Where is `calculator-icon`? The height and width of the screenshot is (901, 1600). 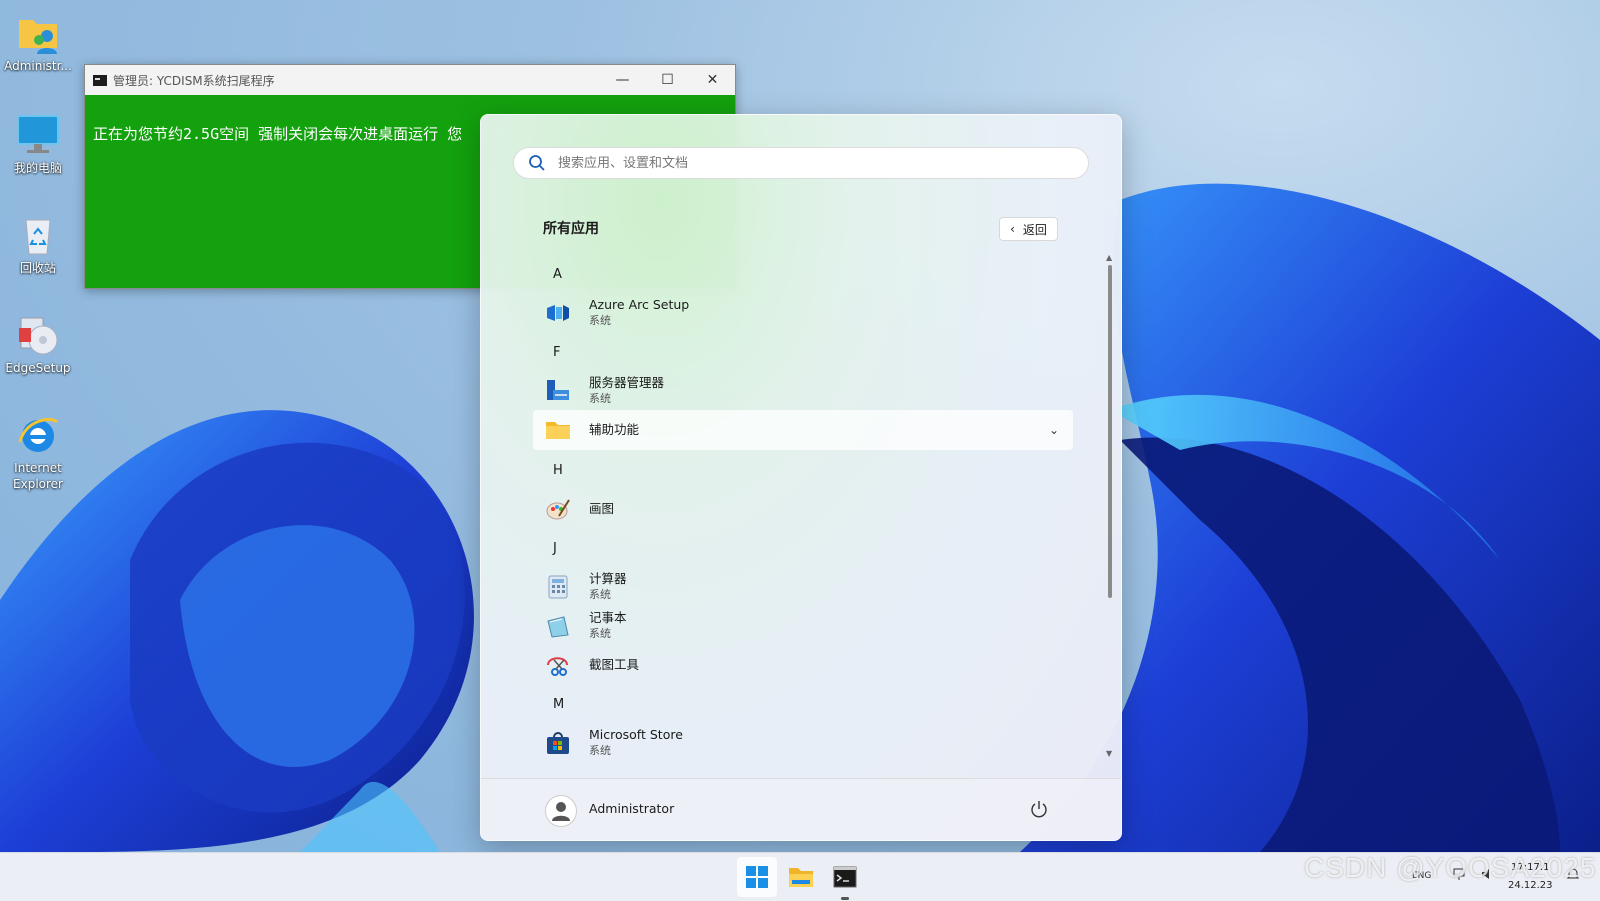 calculator-icon is located at coordinates (558, 587).